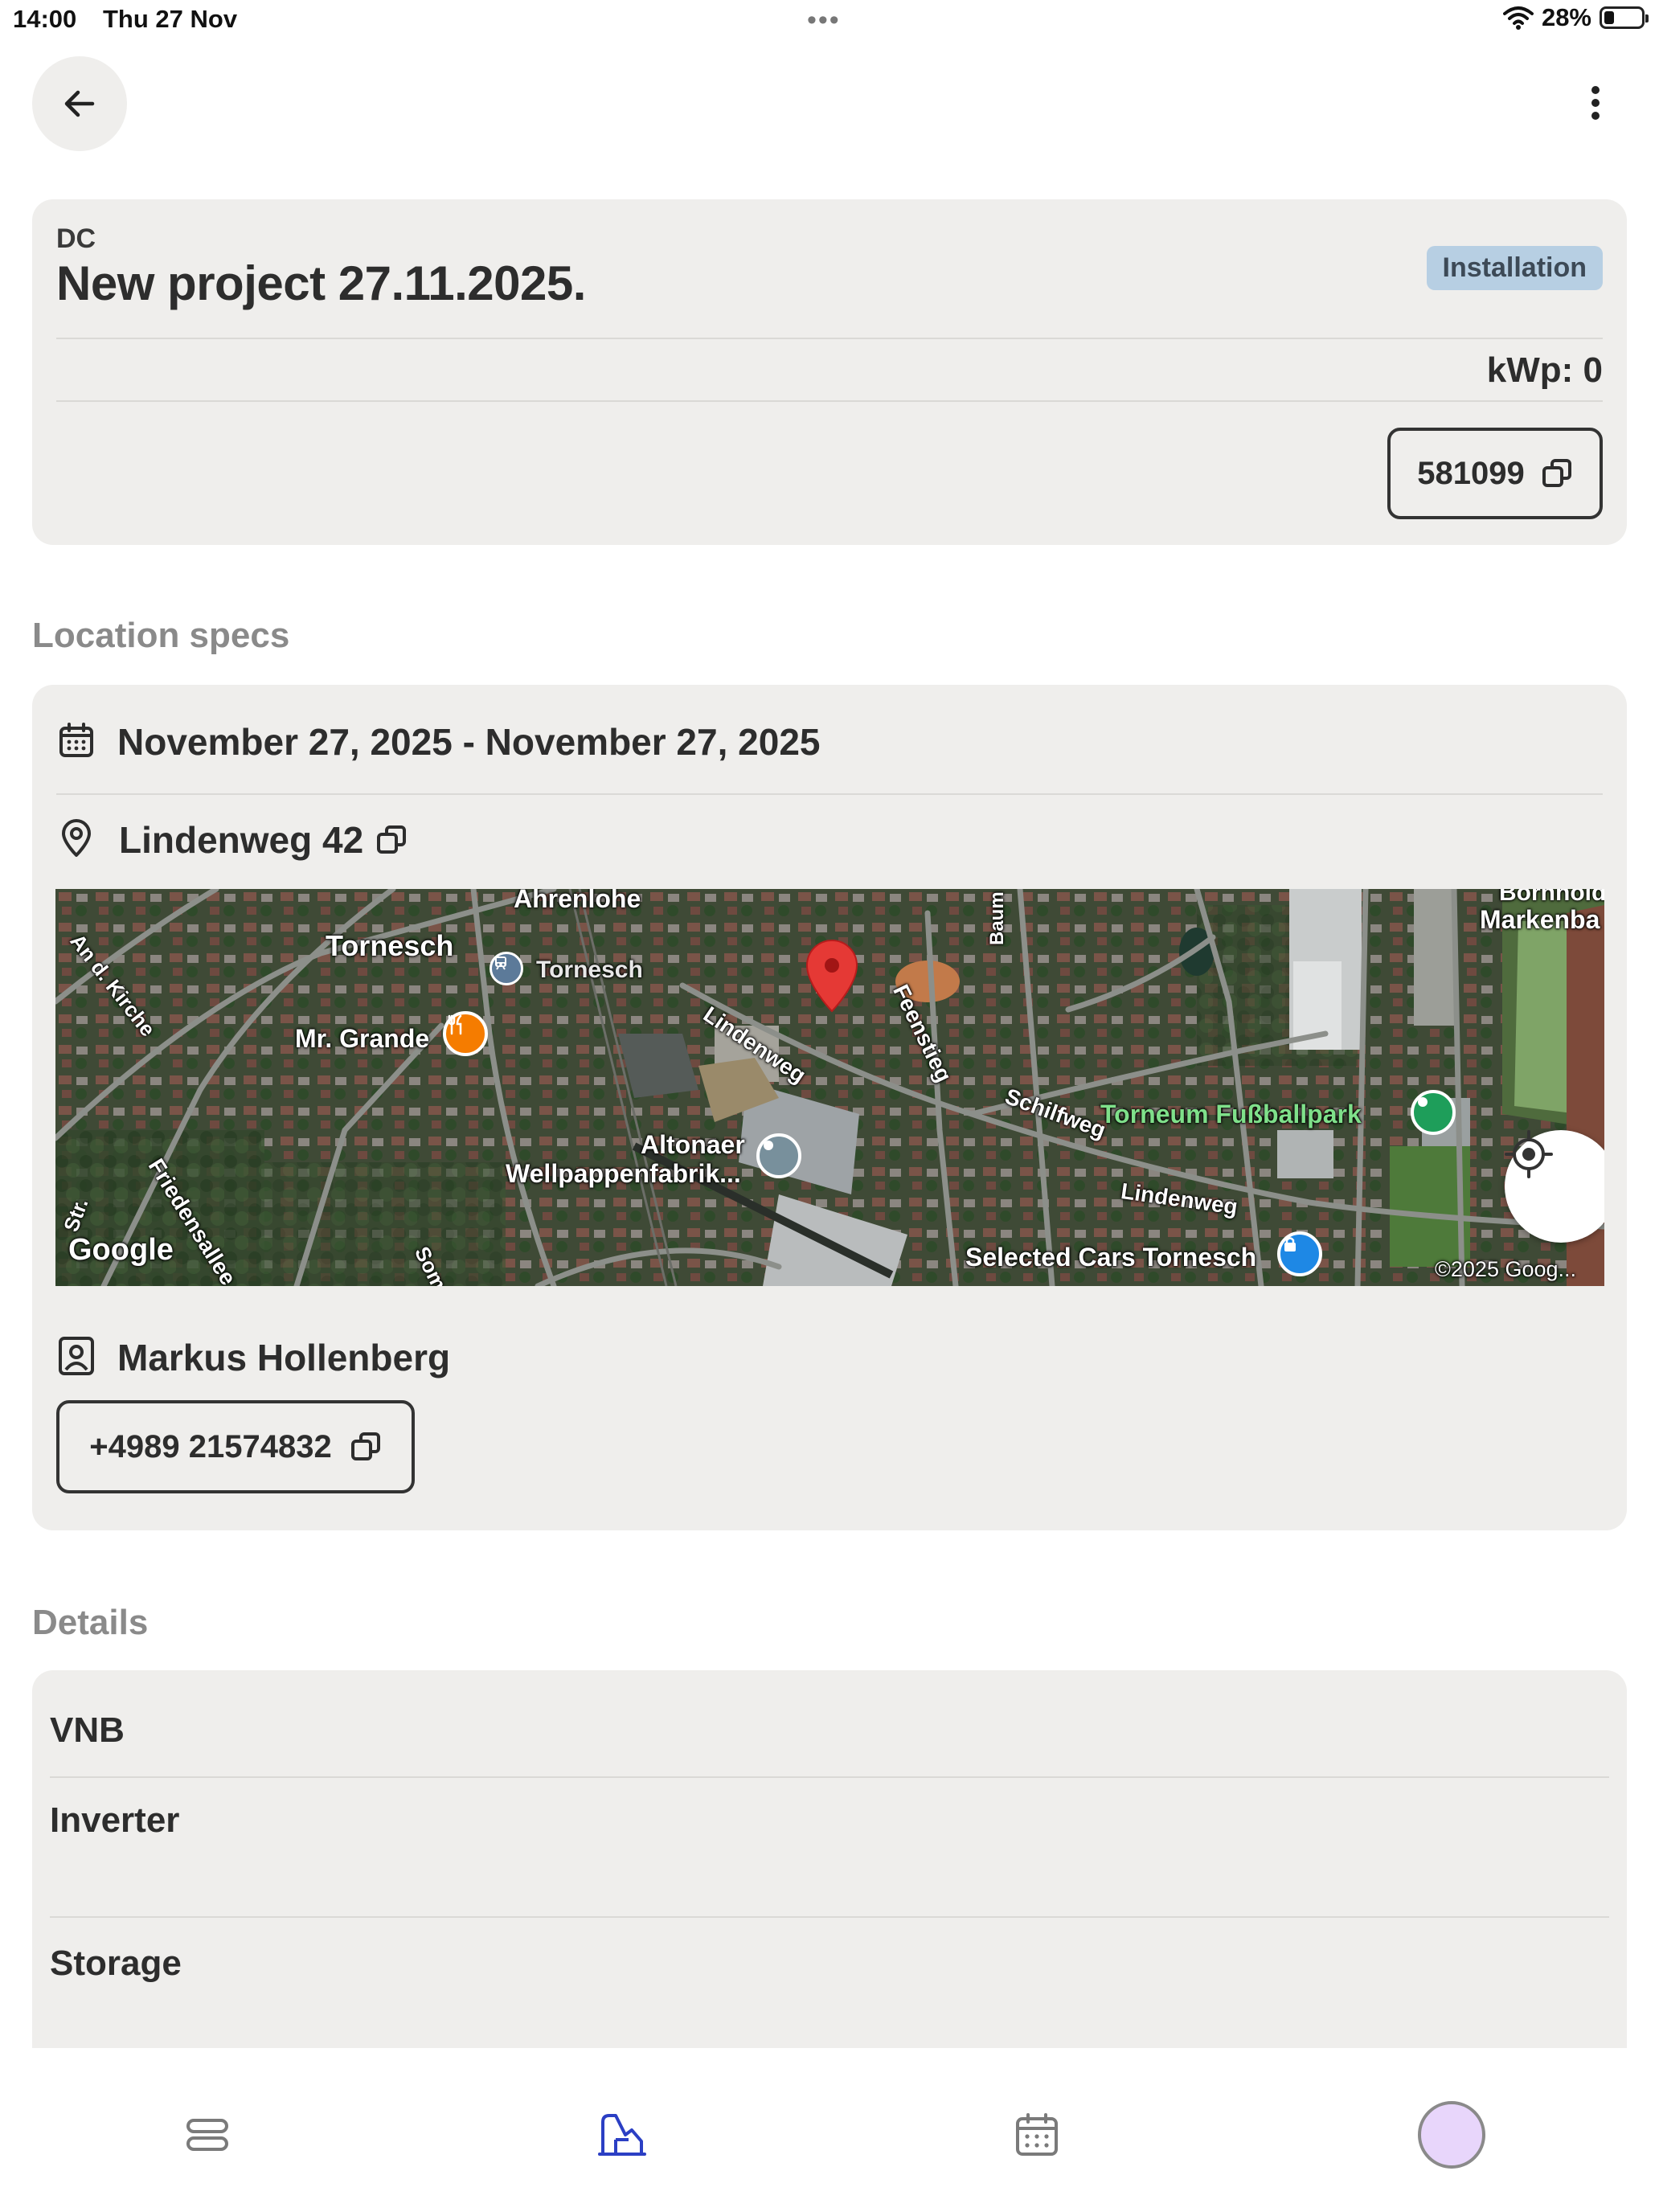  What do you see at coordinates (242, 840) in the screenshot?
I see `address: Lindenweg 42` at bounding box center [242, 840].